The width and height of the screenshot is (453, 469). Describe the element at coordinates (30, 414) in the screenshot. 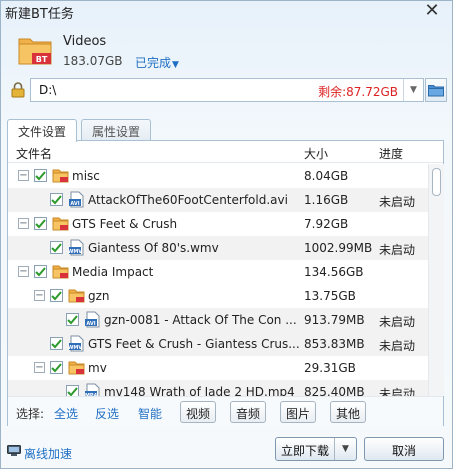

I see `selection-label: 选择:` at that location.